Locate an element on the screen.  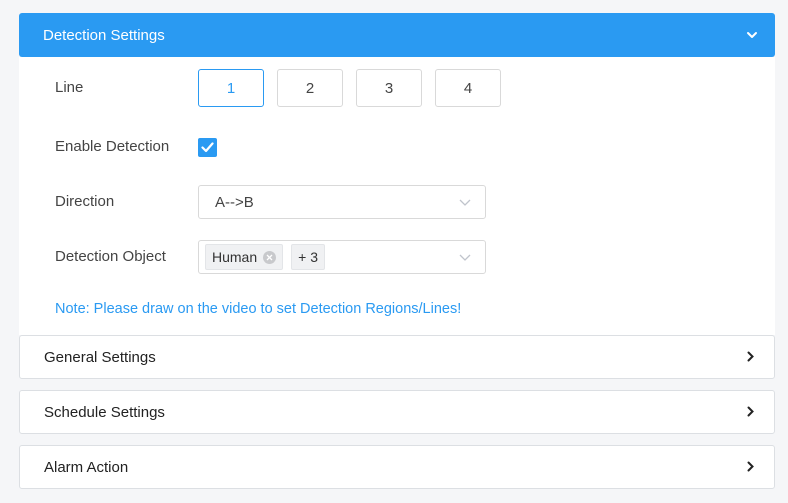
enable-detection-label: Enable Detection is located at coordinates (112, 146).